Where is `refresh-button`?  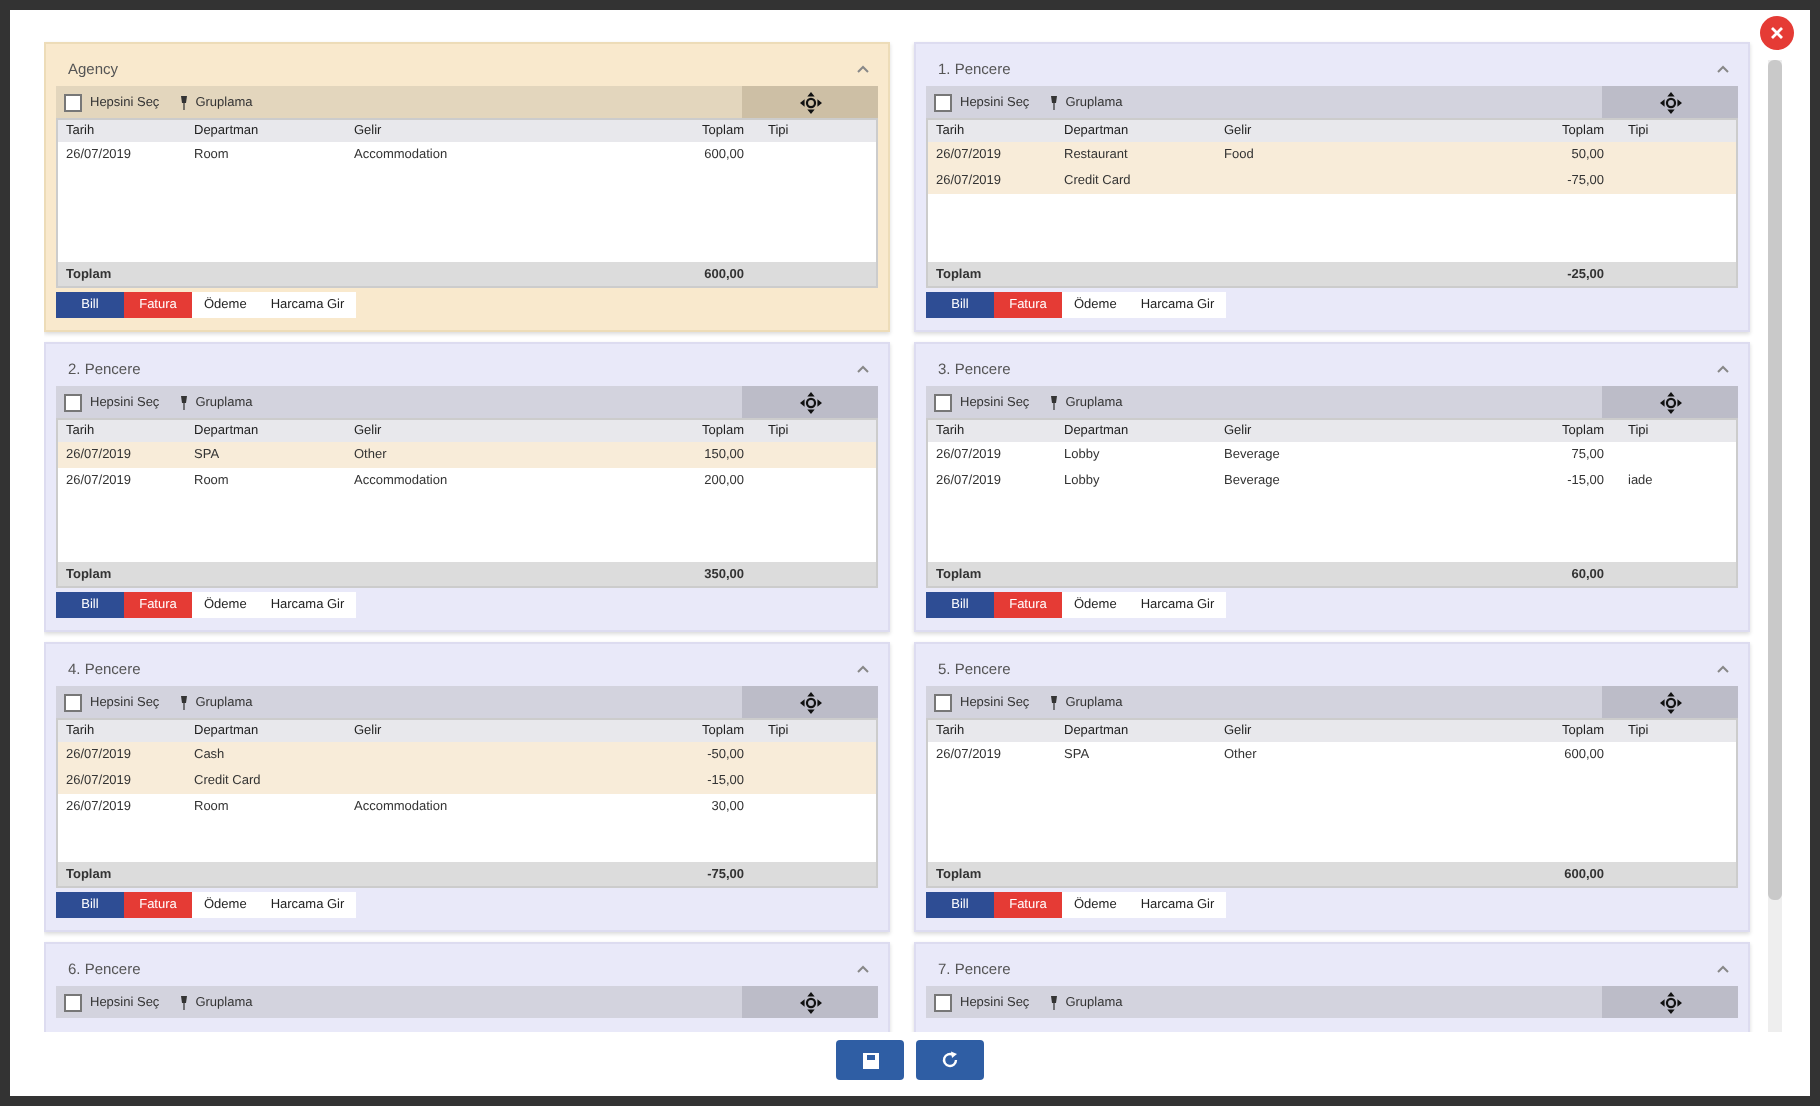 refresh-button is located at coordinates (950, 1060).